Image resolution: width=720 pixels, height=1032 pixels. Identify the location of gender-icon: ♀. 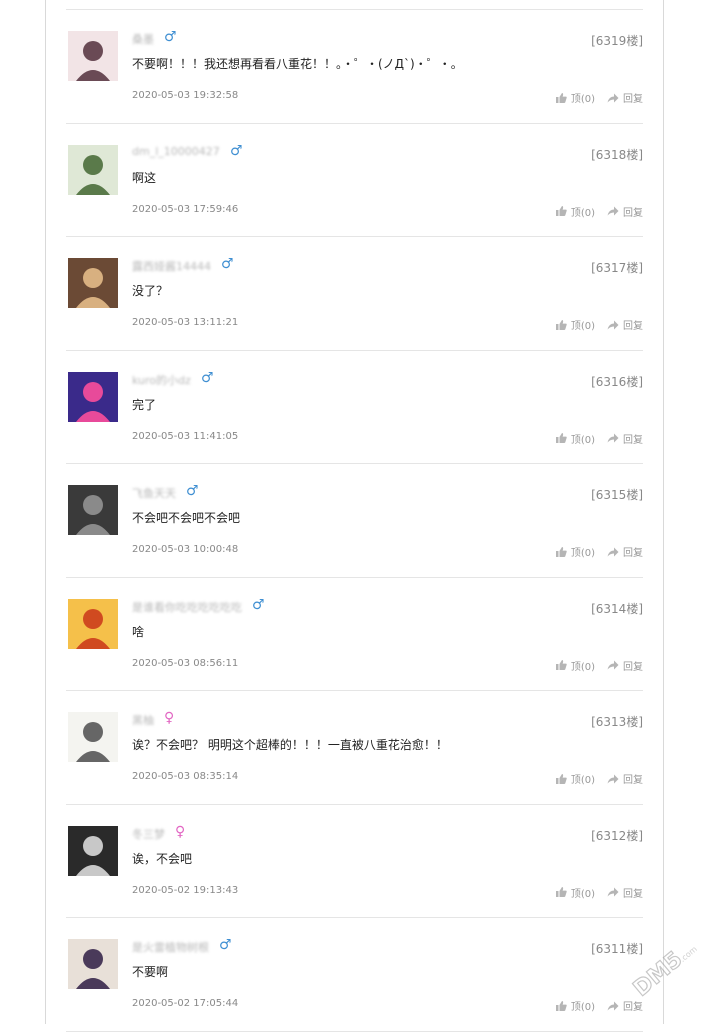
(169, 718).